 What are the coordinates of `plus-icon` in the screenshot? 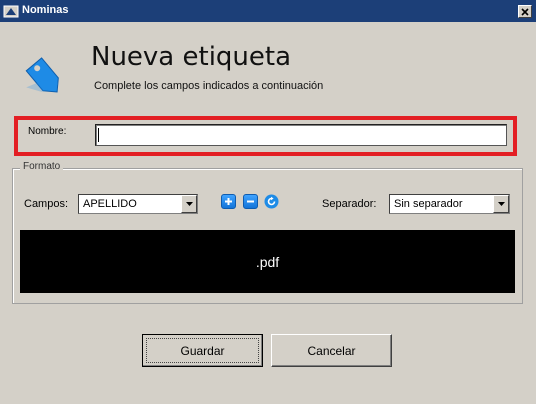 It's located at (228, 201).